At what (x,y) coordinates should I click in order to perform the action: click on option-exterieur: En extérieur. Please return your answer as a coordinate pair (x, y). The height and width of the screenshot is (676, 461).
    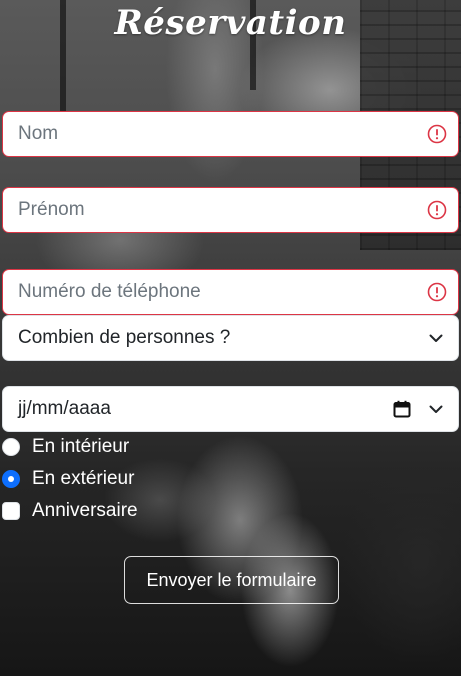
    Looking at the image, I should click on (68, 479).